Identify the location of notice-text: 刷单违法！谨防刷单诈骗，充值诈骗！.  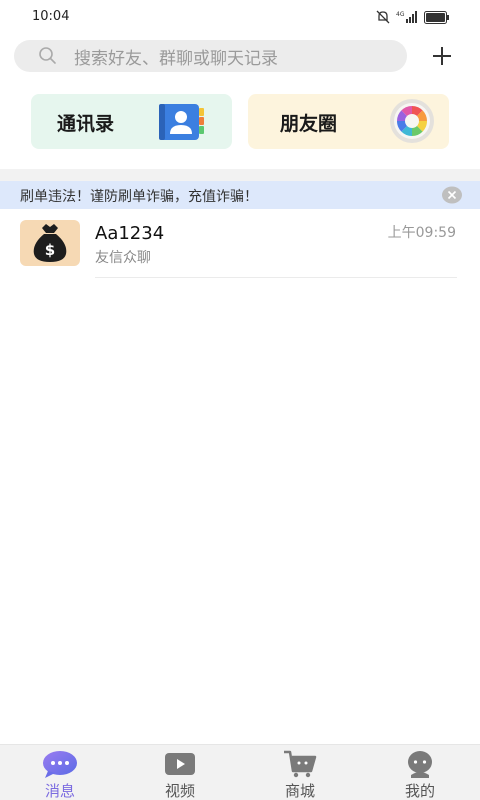
(139, 197).